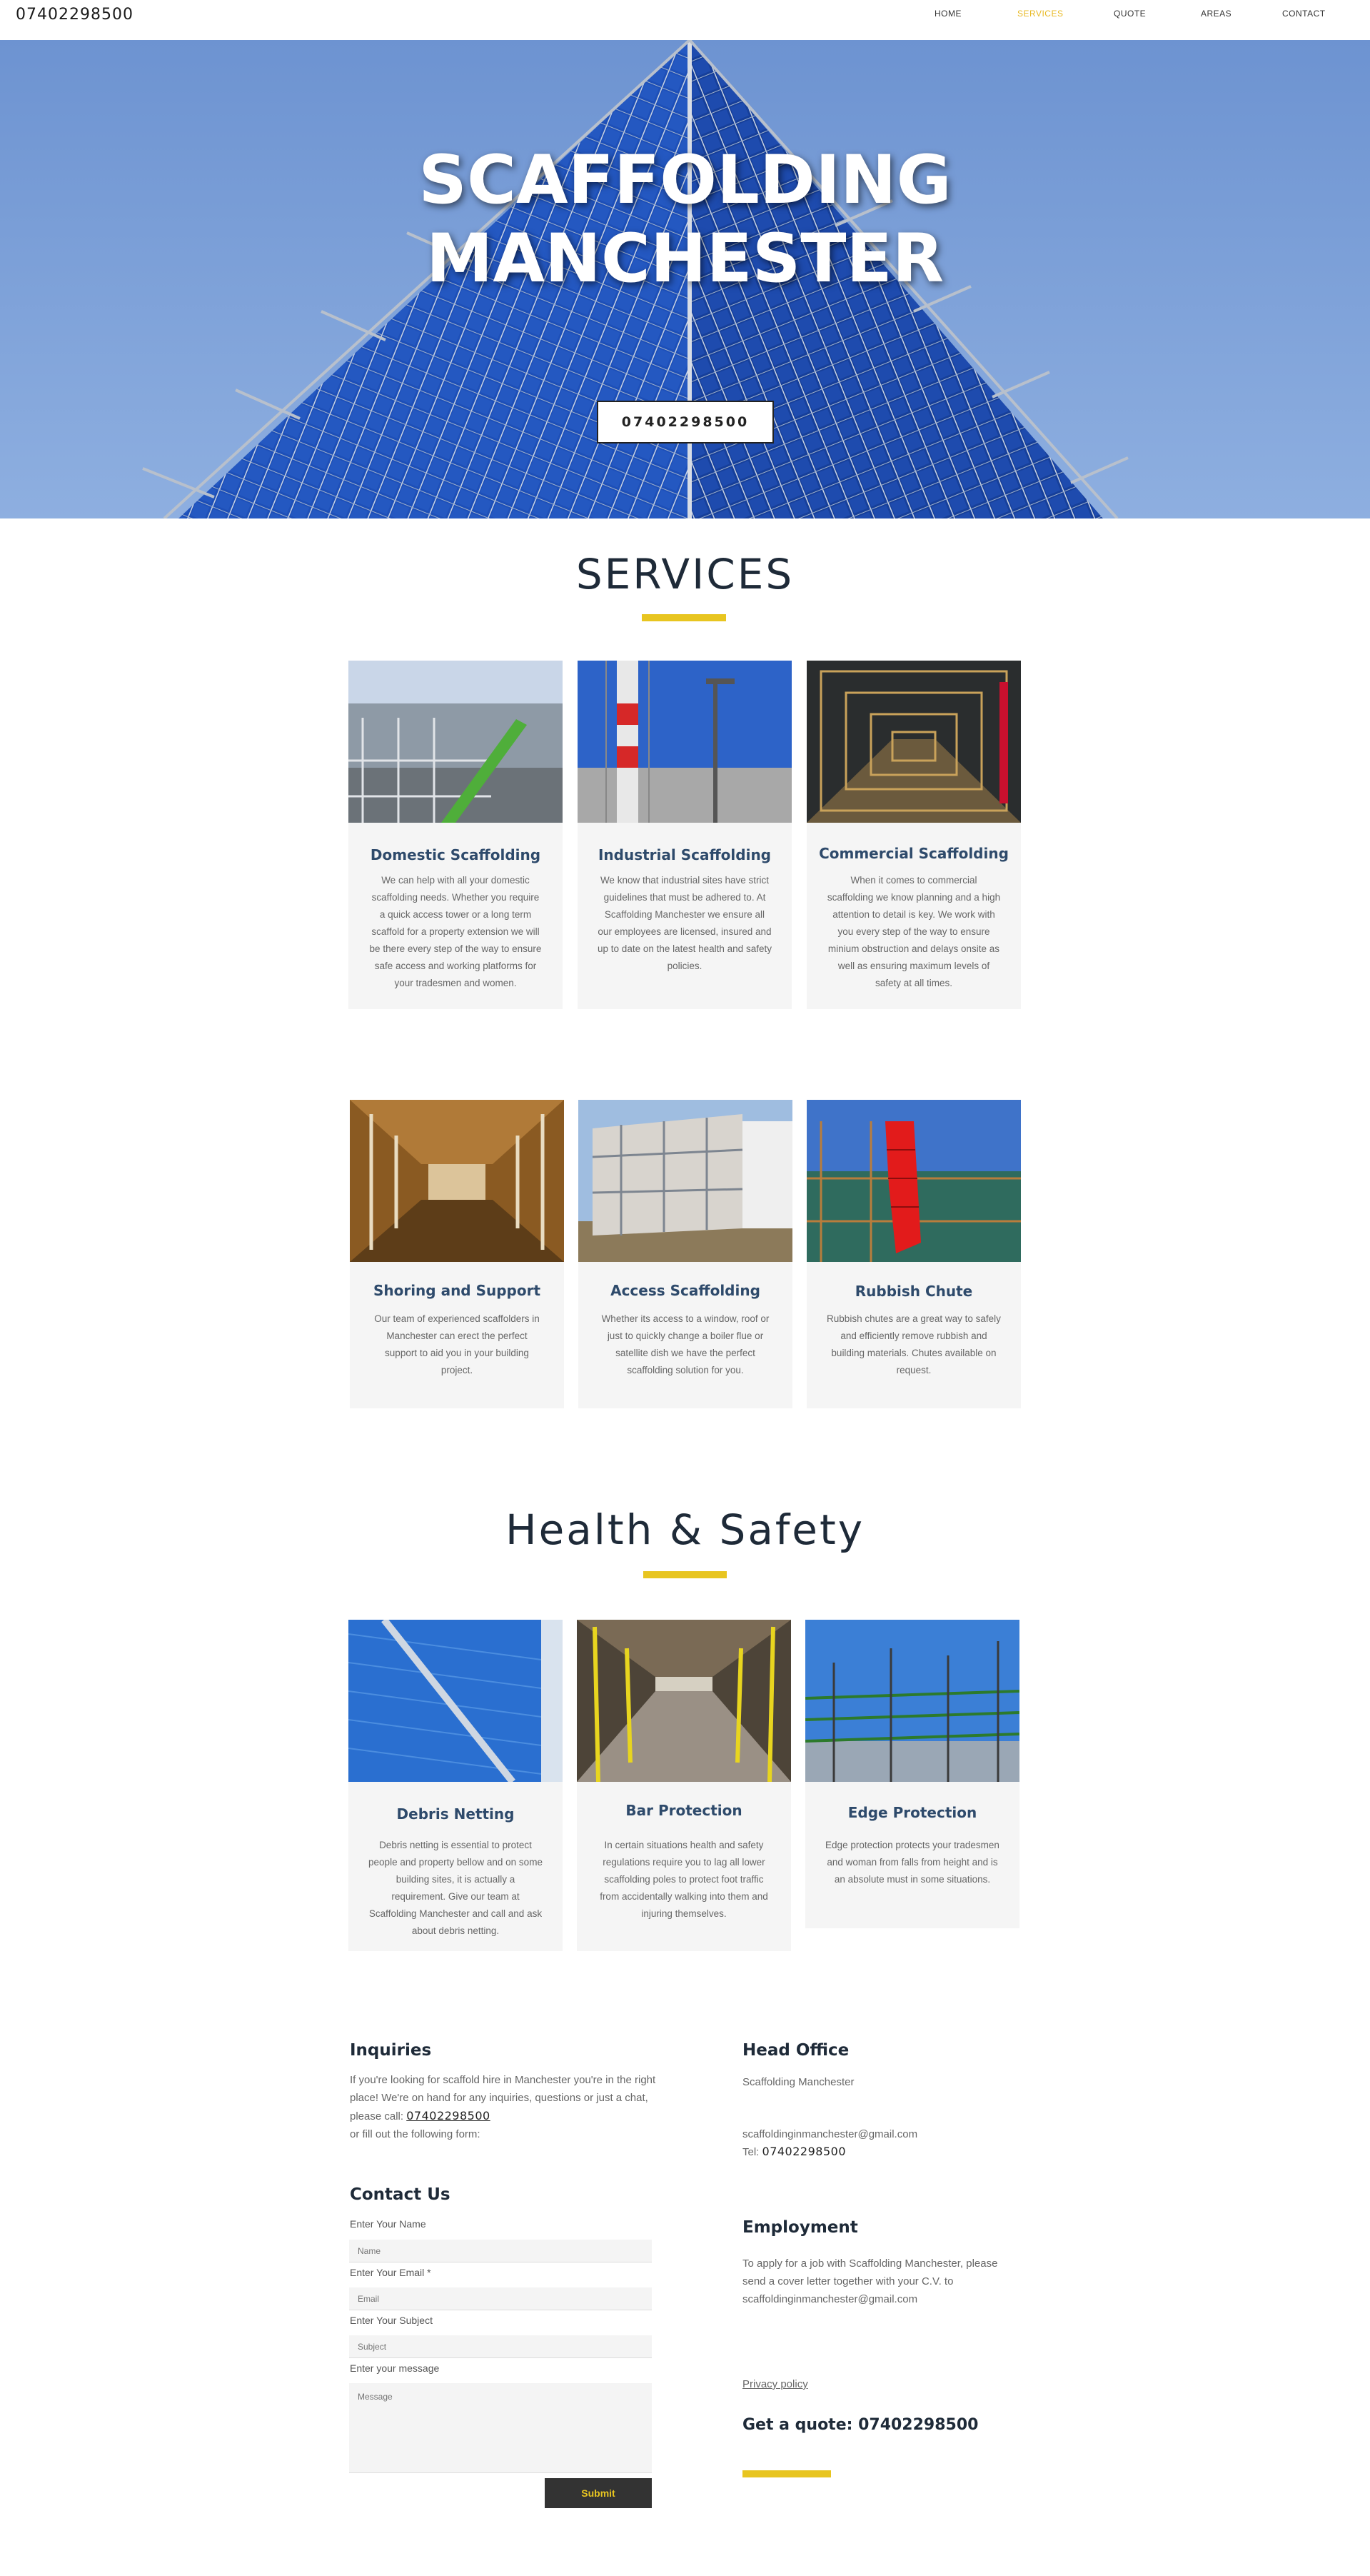 The width and height of the screenshot is (1370, 2576). I want to click on inquiries-text-after: or fill out the following form:, so click(415, 2134).